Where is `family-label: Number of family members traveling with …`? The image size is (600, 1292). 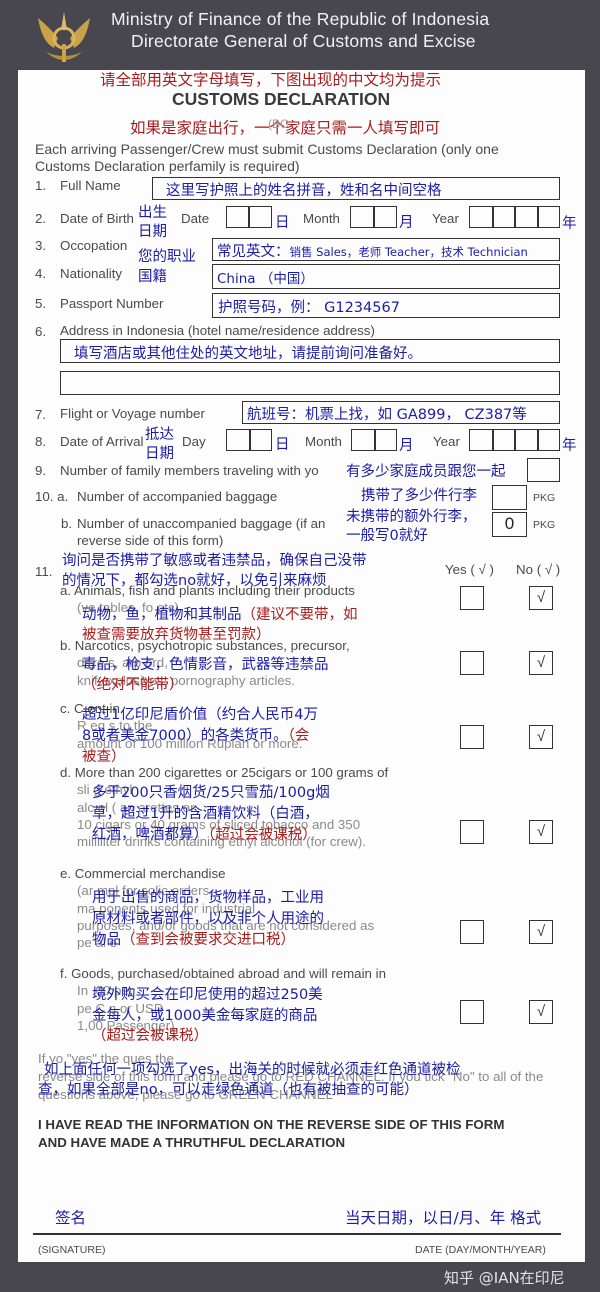 family-label: Number of family members traveling with … is located at coordinates (189, 470).